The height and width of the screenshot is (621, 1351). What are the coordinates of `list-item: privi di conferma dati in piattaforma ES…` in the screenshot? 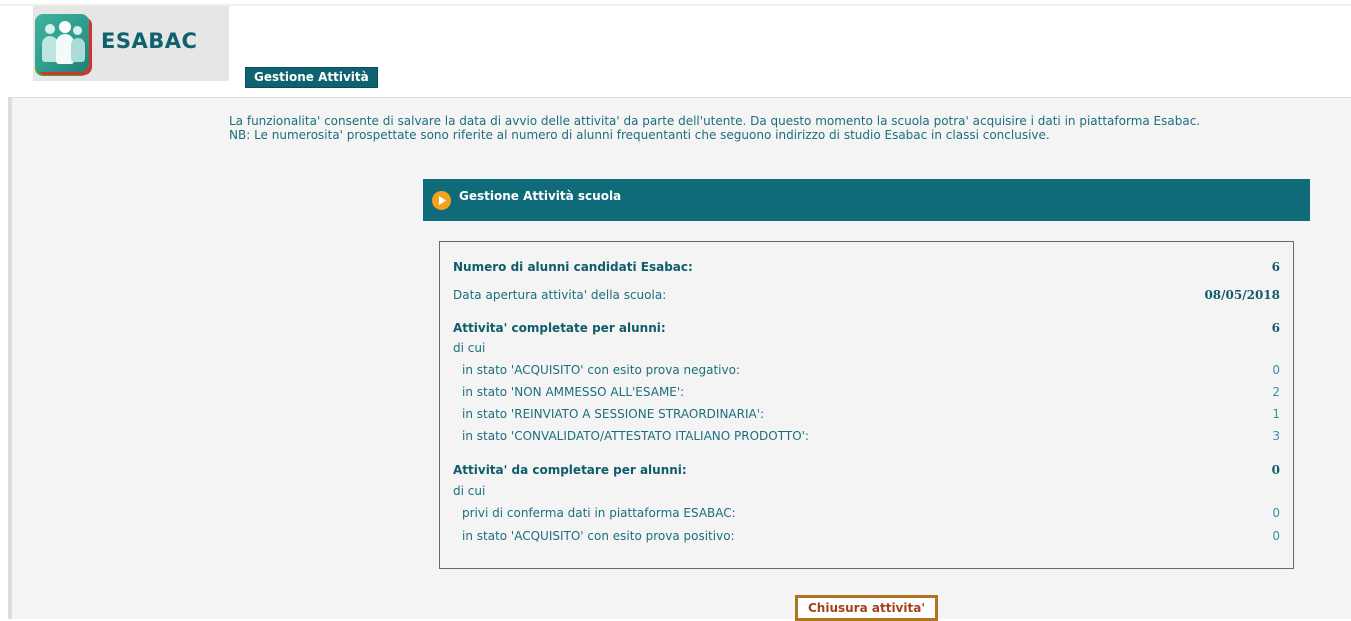 It's located at (871, 513).